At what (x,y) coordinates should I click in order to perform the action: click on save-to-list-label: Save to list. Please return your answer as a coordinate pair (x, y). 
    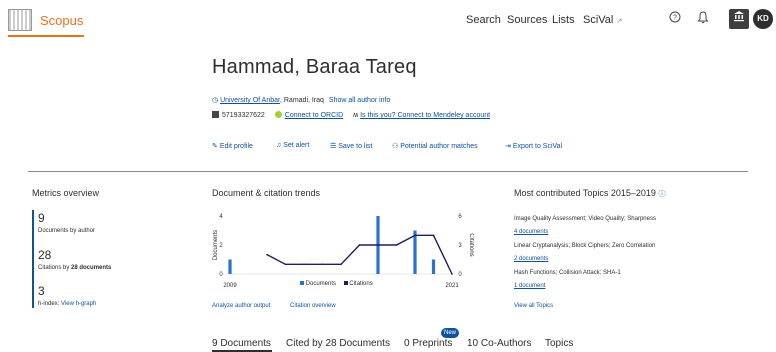
    Looking at the image, I should click on (355, 146).